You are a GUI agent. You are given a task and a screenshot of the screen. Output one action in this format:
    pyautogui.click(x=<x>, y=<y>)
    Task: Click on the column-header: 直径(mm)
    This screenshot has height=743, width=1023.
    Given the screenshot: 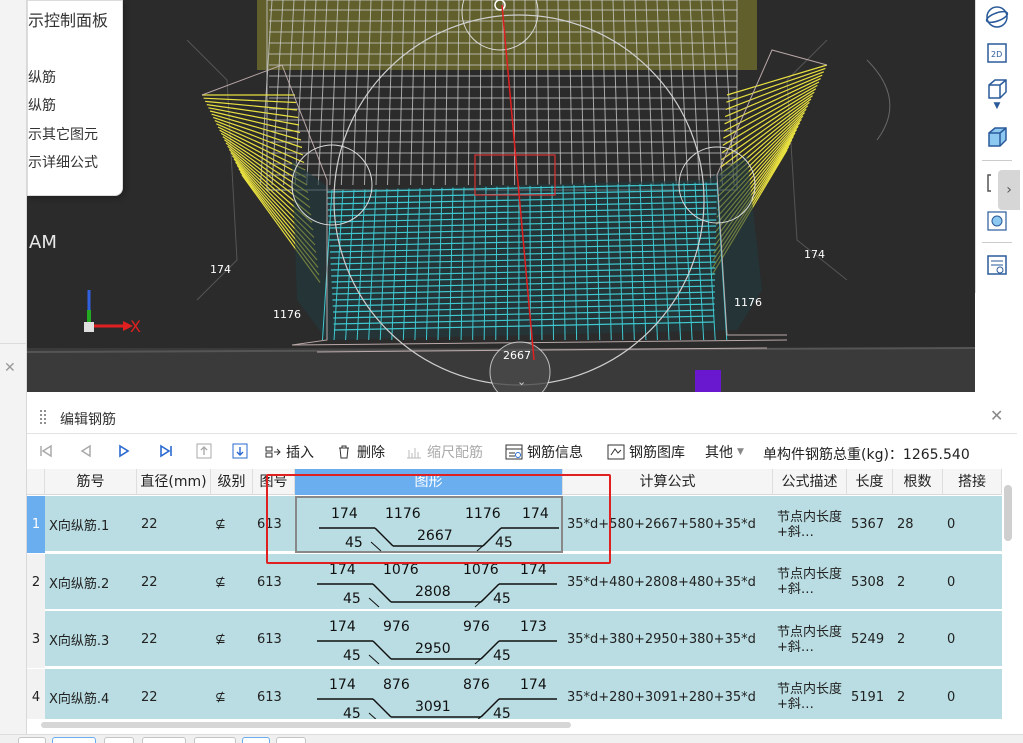 What is the action you would take?
    pyautogui.click(x=174, y=482)
    